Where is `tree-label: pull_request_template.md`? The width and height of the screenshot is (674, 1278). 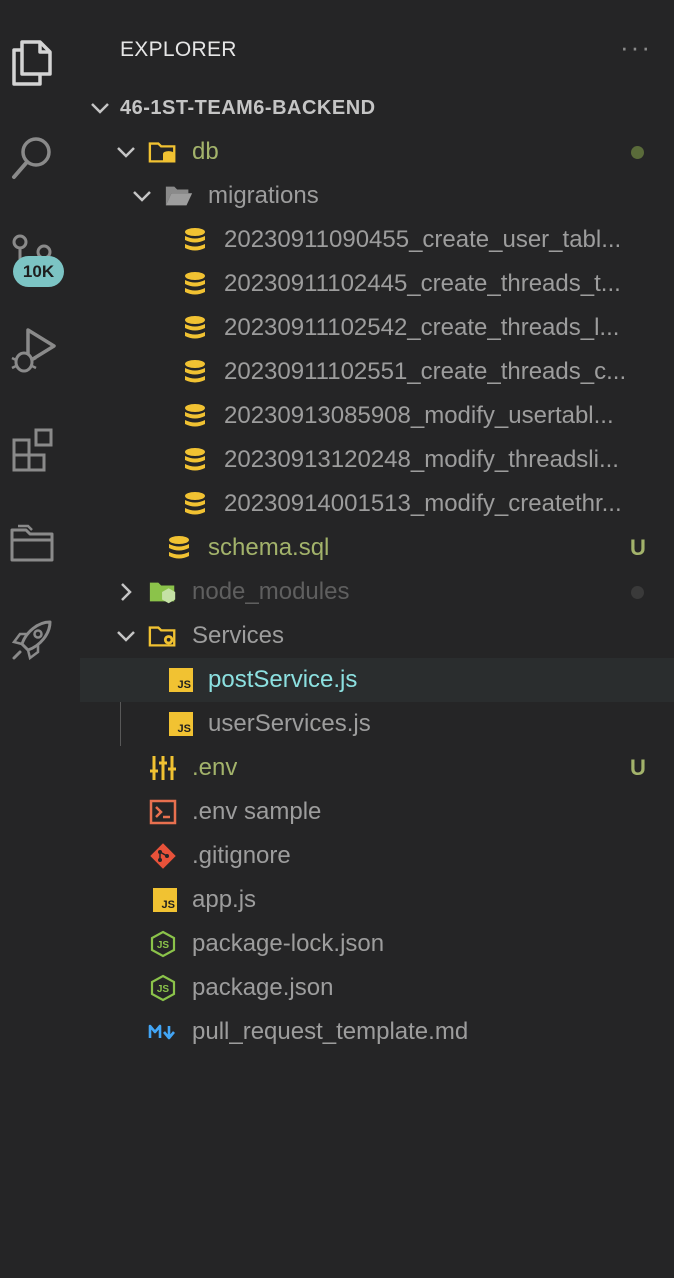
tree-label: pull_request_template.md is located at coordinates (330, 1031).